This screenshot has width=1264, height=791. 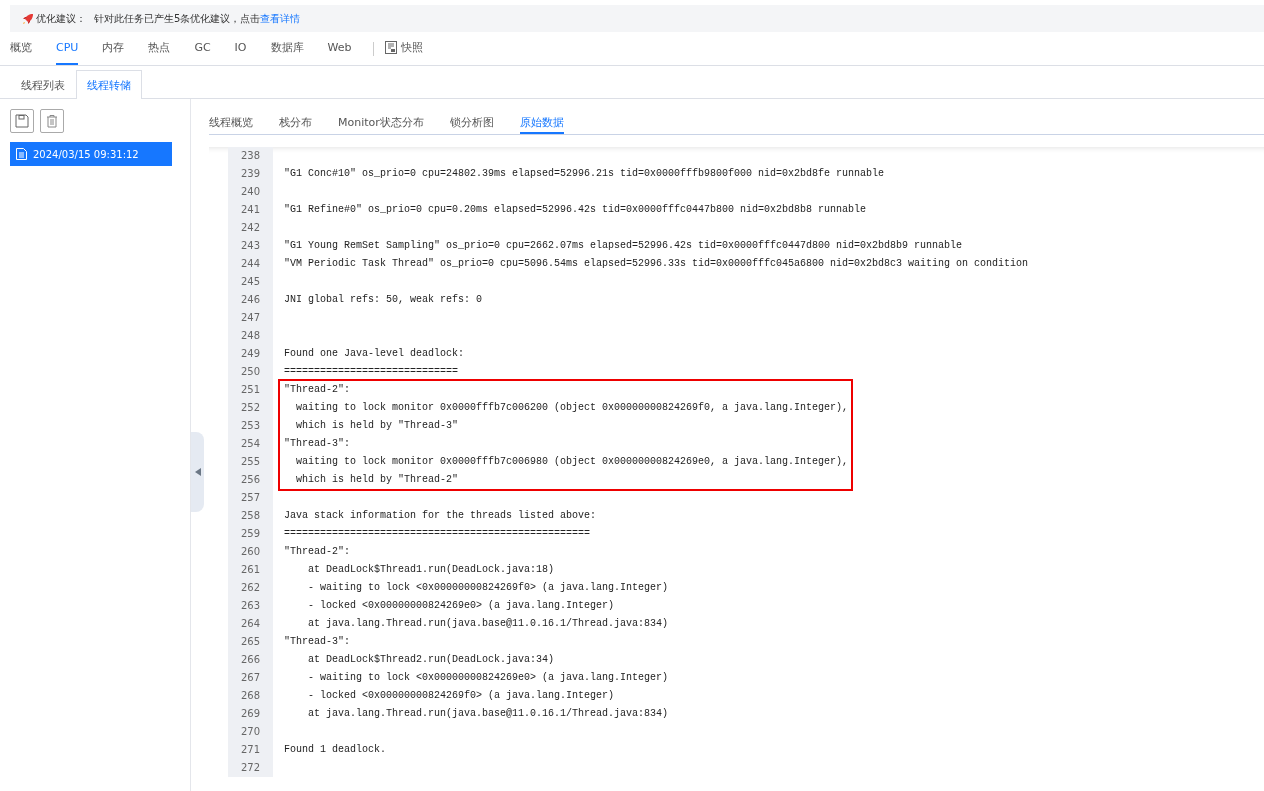 I want to click on code-line: which is held by "Thread-3", so click(x=377, y=426).